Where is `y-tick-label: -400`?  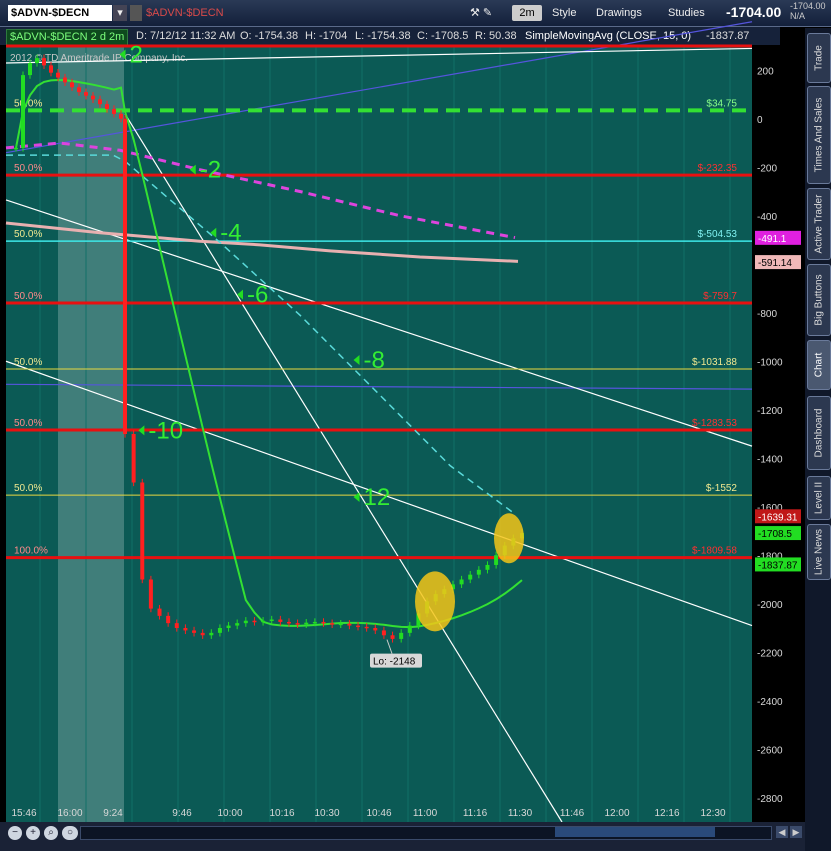 y-tick-label: -400 is located at coordinates (767, 217).